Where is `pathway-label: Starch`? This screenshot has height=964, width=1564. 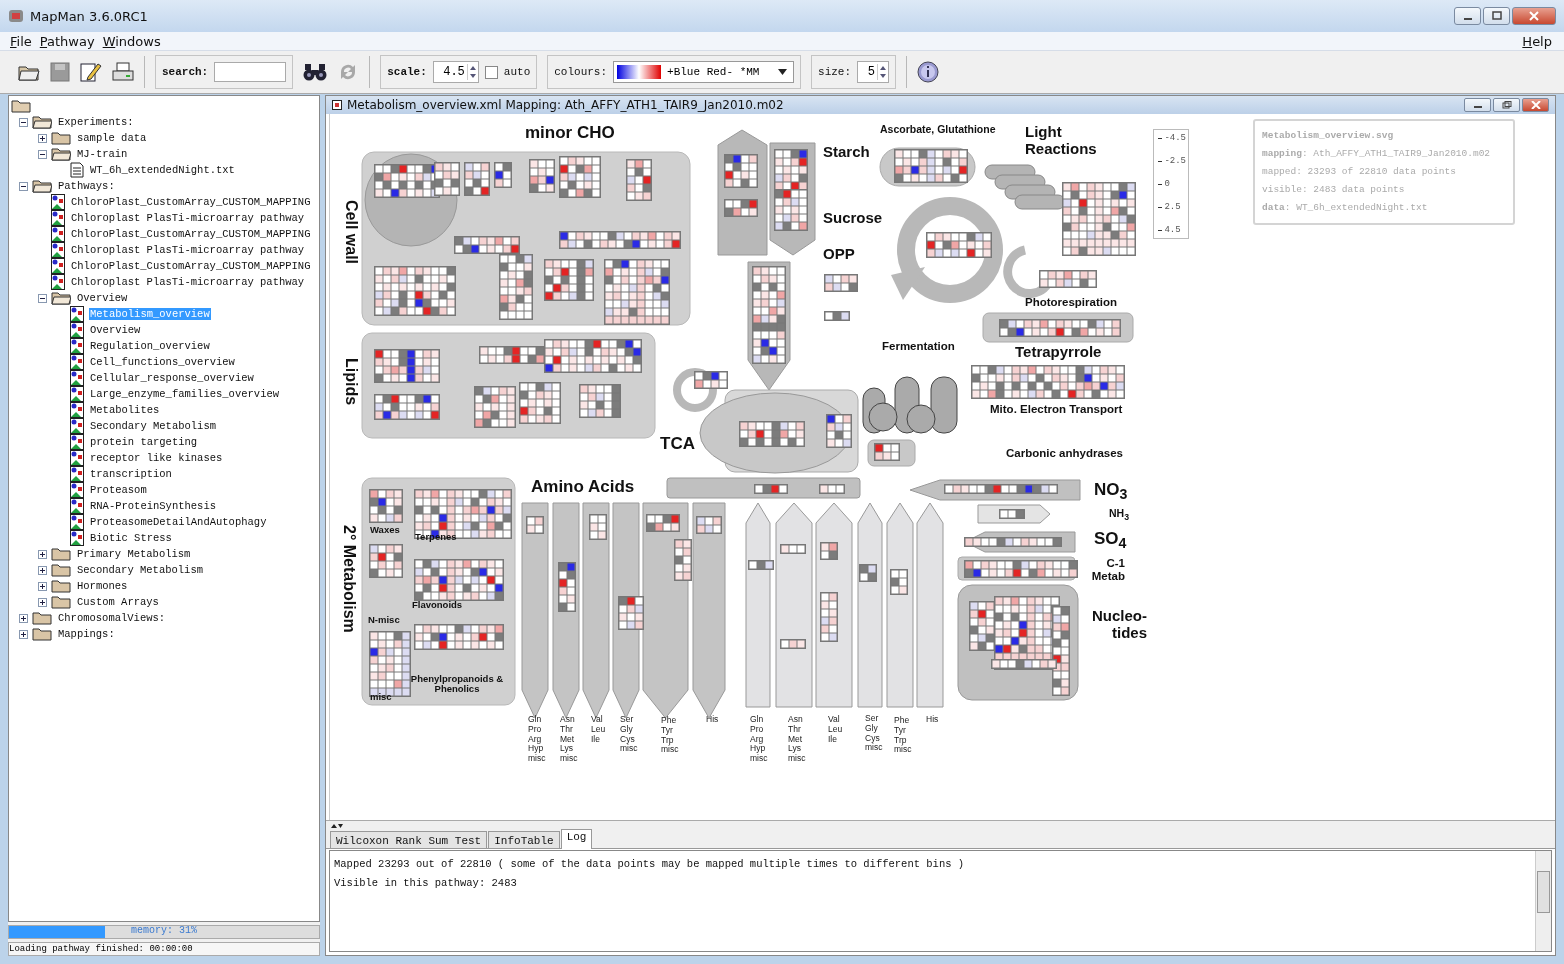 pathway-label: Starch is located at coordinates (846, 152).